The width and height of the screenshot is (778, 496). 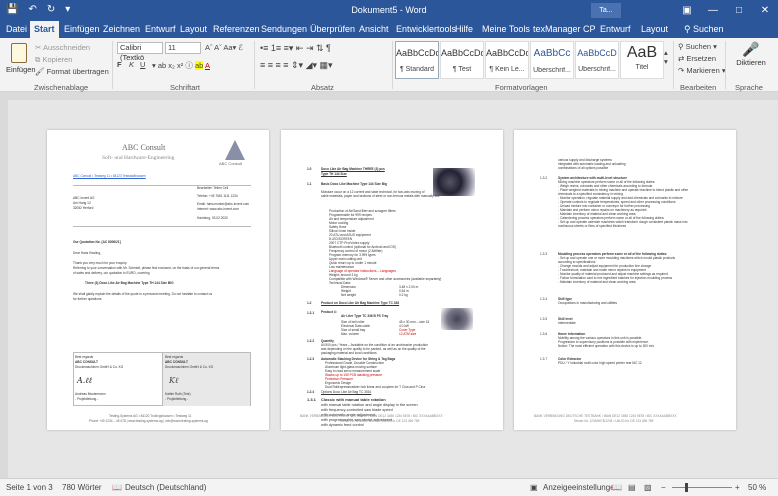 What do you see at coordinates (581, 487) in the screenshot?
I see `display-settings: Anzeigeeinstellungen` at bounding box center [581, 487].